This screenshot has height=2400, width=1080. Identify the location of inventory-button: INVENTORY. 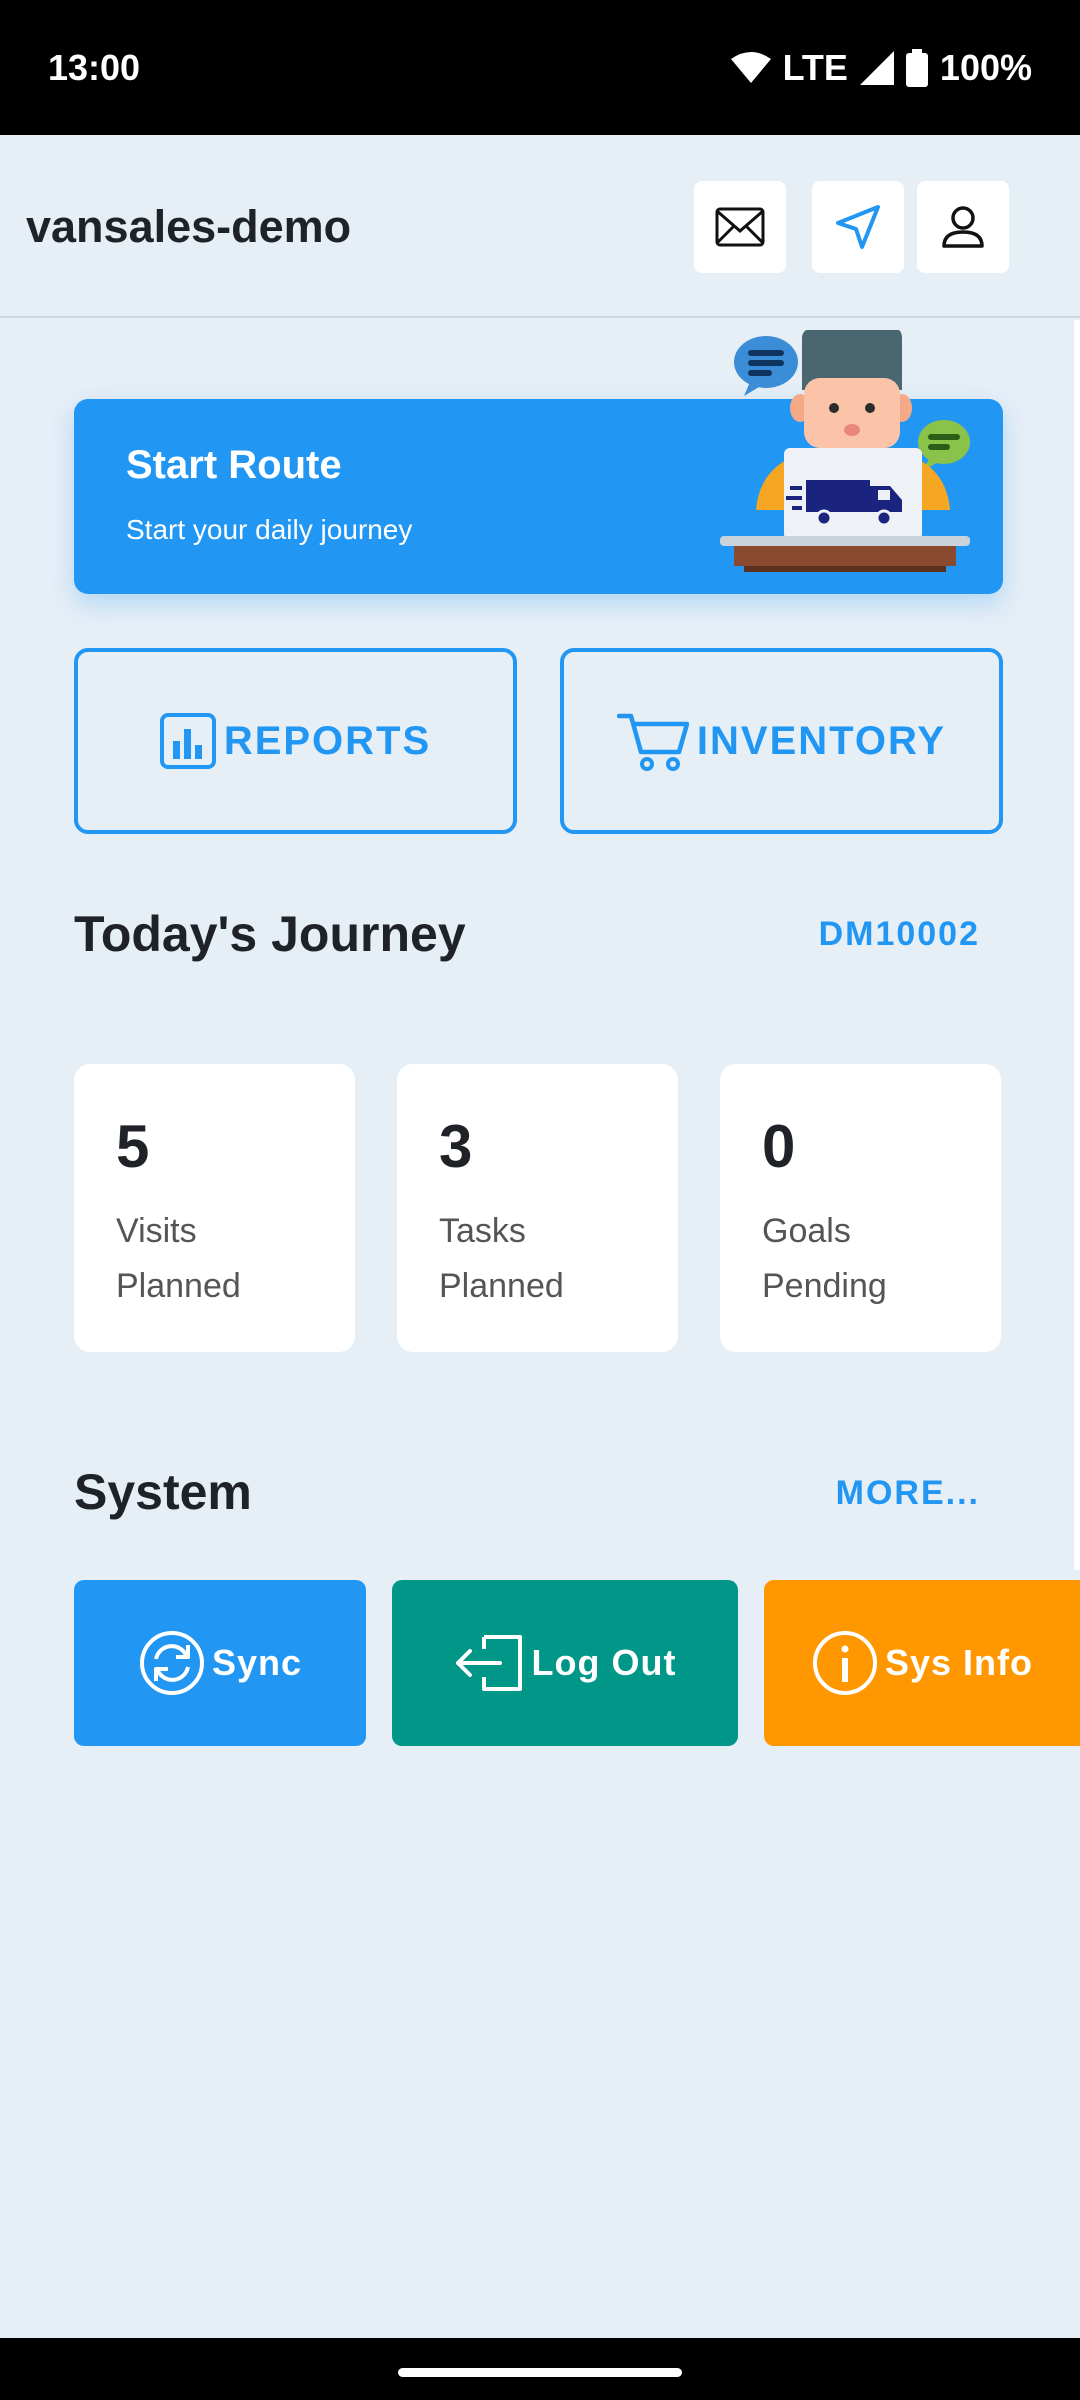
(781, 741).